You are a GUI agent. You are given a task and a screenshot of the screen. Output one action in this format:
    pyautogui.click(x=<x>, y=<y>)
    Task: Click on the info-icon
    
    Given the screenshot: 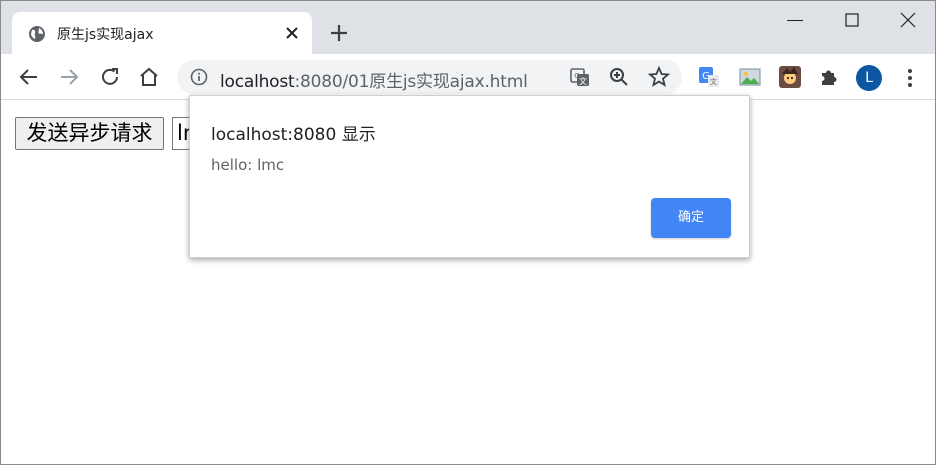 What is the action you would take?
    pyautogui.click(x=199, y=77)
    